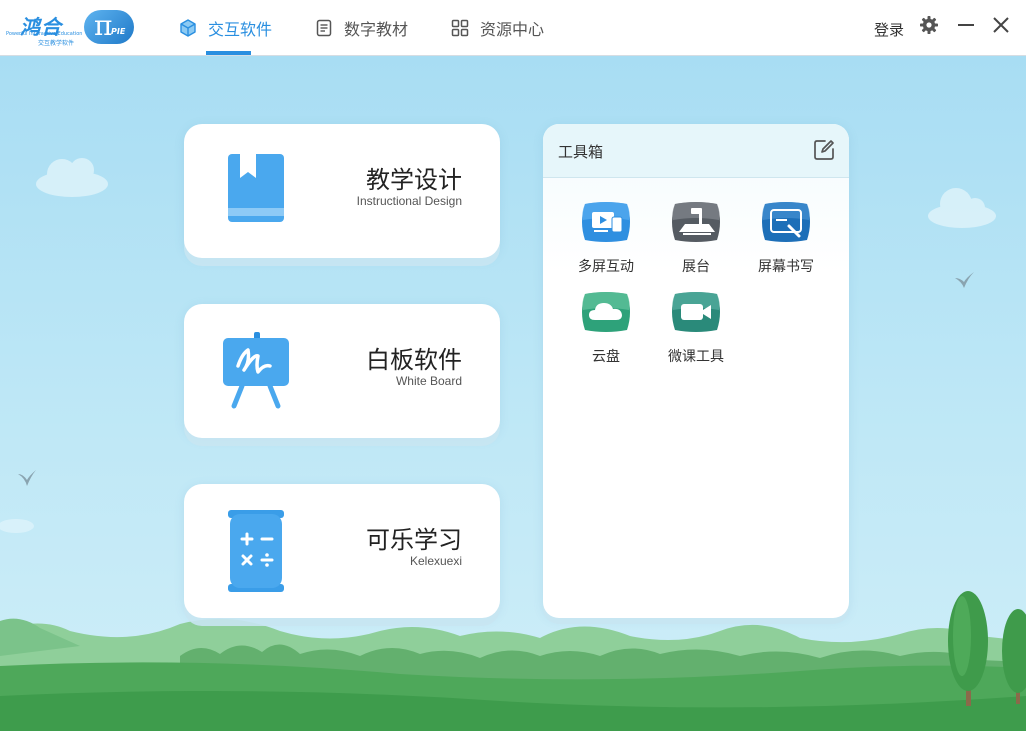  Describe the element at coordinates (786, 267) in the screenshot. I see `tool-label: 屏幕书写` at that location.